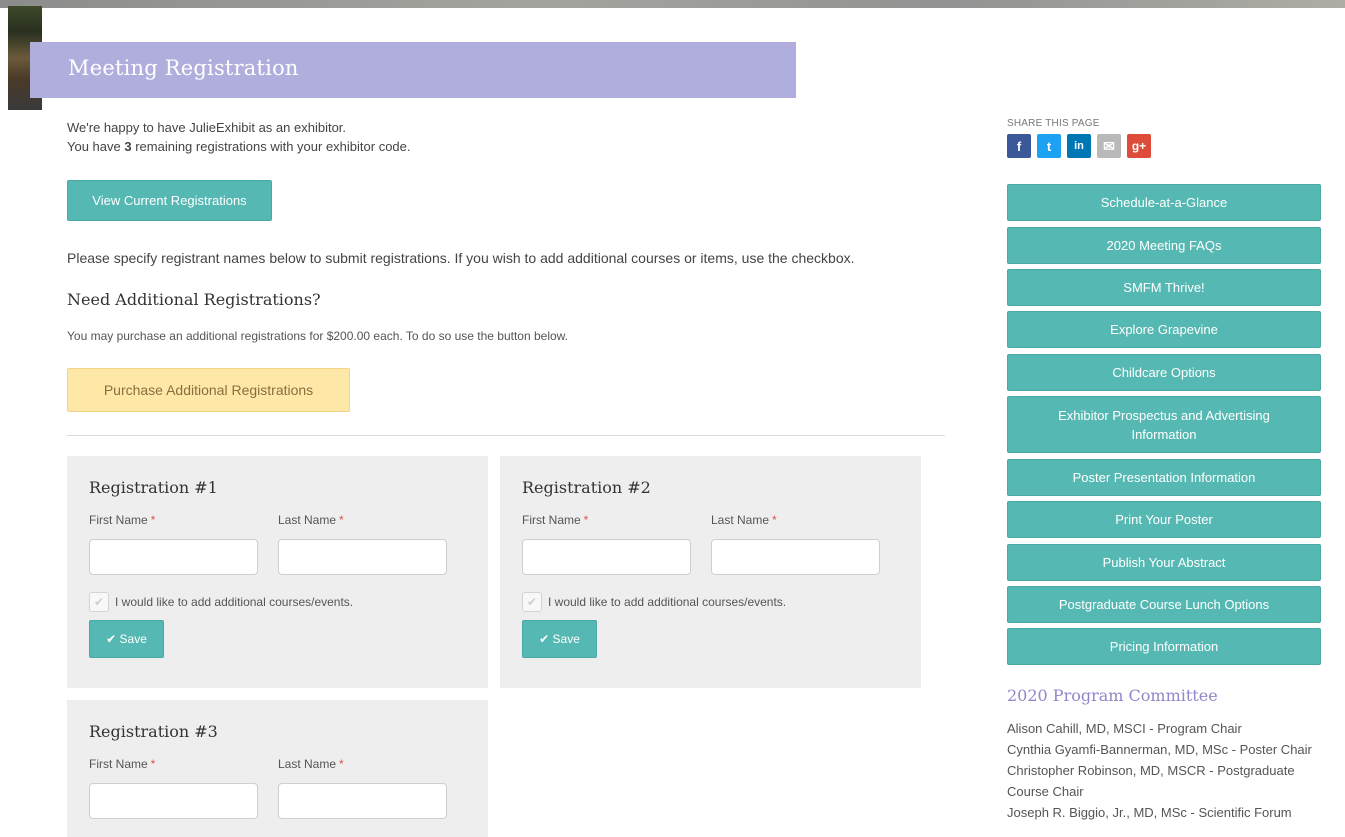  Describe the element at coordinates (586, 487) in the screenshot. I see `registration-title: Registration #2` at that location.